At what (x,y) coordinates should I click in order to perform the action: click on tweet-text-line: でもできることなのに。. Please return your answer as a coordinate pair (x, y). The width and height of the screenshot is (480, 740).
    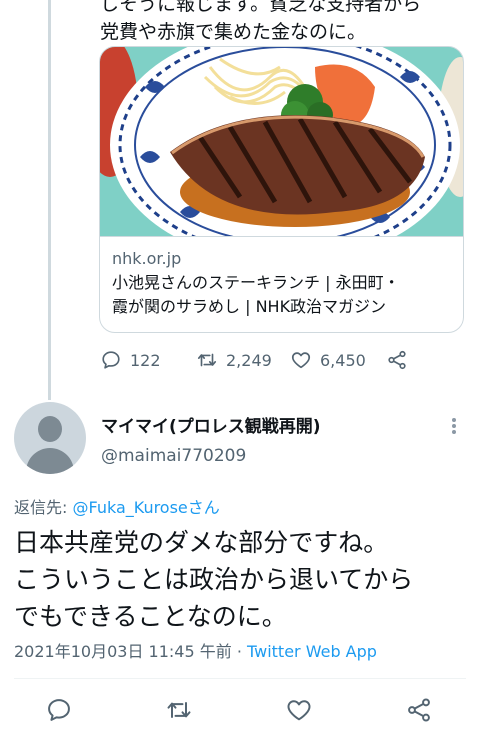
    Looking at the image, I should click on (150, 616).